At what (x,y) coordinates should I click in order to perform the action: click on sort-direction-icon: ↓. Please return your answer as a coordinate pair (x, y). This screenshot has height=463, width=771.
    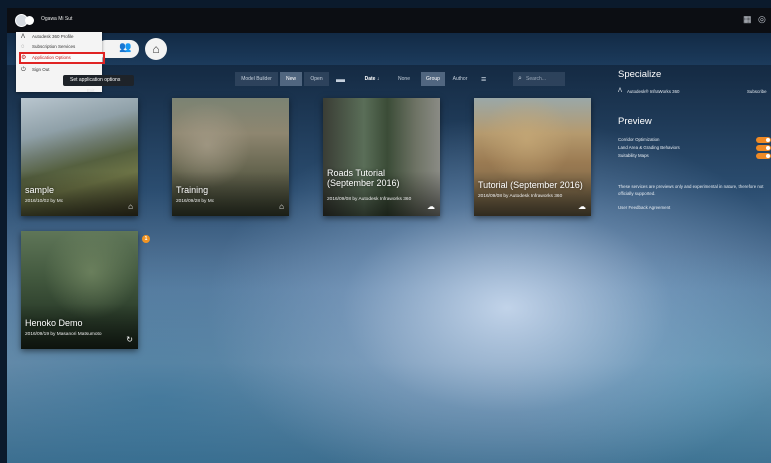
    Looking at the image, I should click on (378, 79).